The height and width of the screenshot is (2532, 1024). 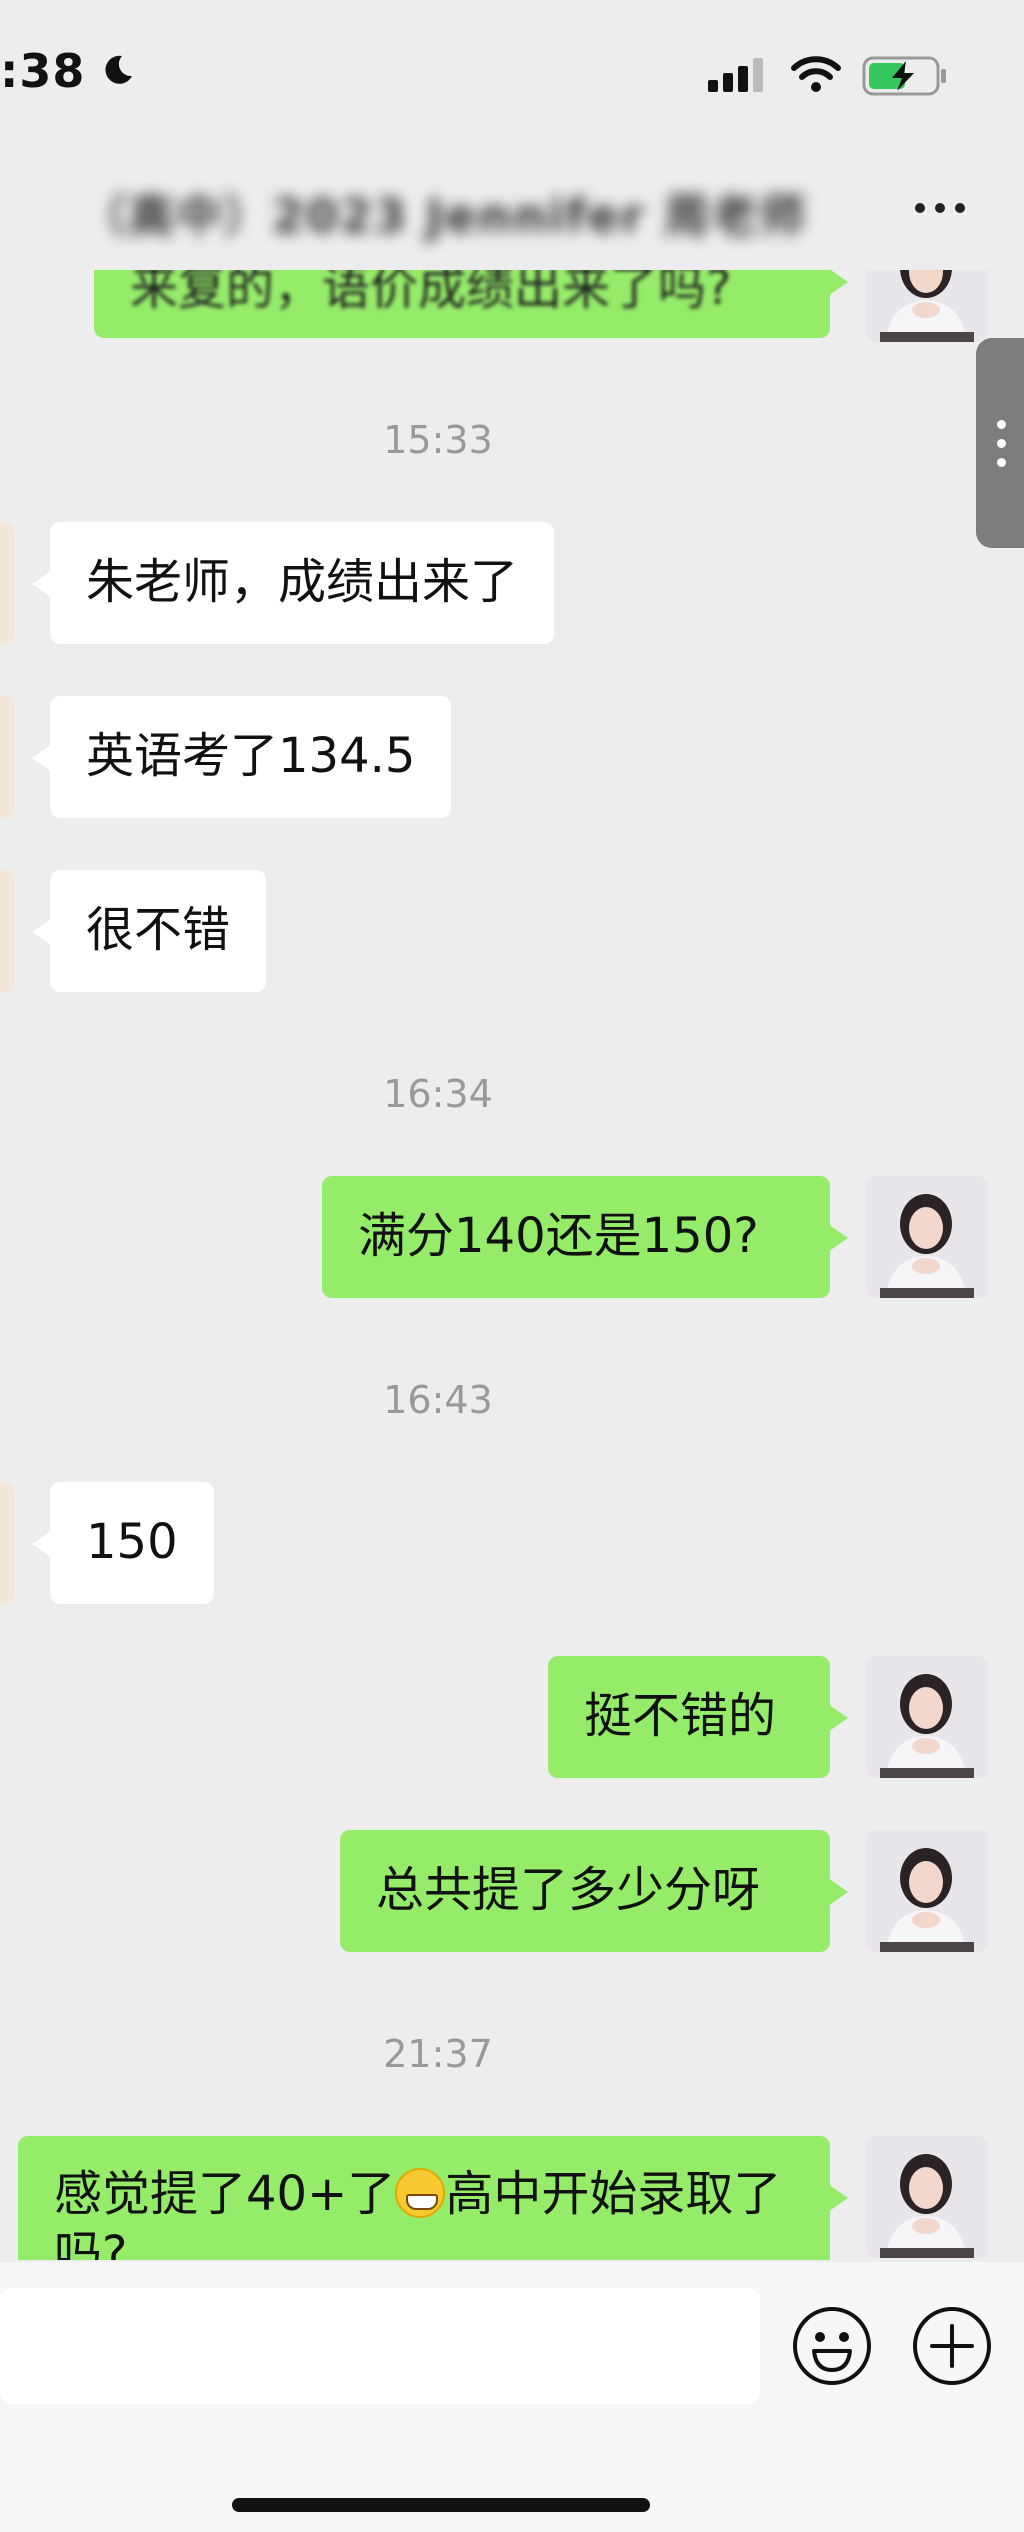 I want to click on status-bar: :38, so click(x=512, y=75).